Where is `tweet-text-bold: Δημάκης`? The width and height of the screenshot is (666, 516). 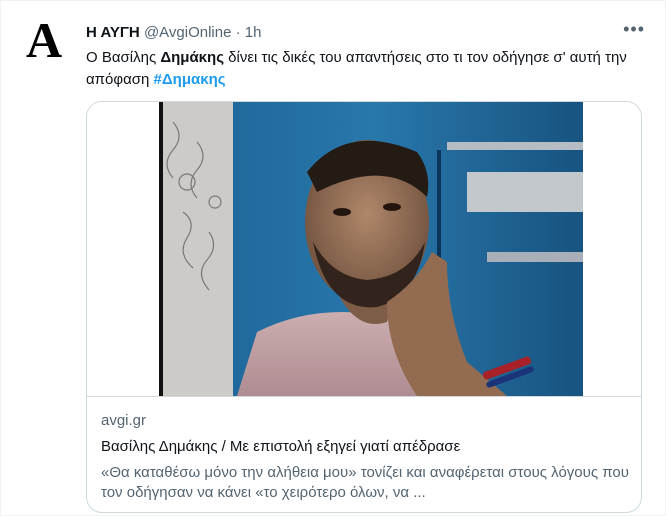 tweet-text-bold: Δημάκης is located at coordinates (192, 57).